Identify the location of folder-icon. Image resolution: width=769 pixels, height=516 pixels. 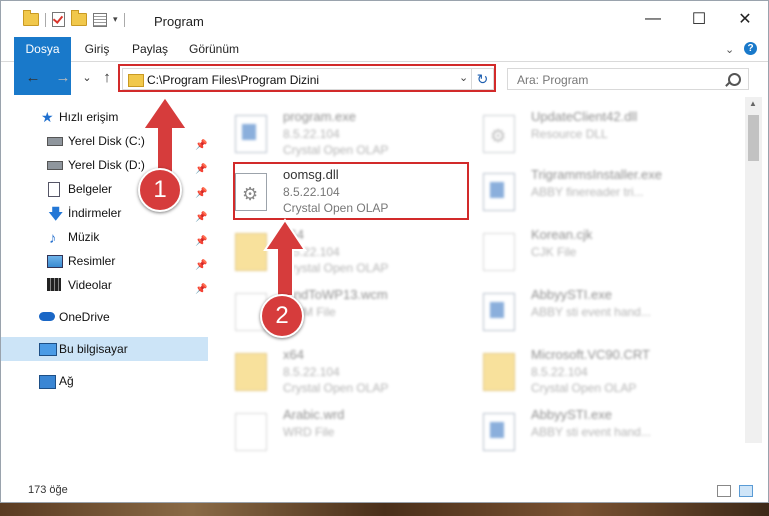
(31, 18).